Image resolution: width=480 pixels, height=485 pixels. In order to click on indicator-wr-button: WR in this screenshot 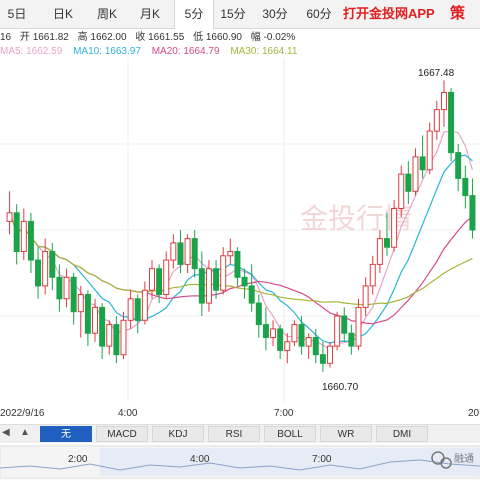, I will do `click(346, 434)`.